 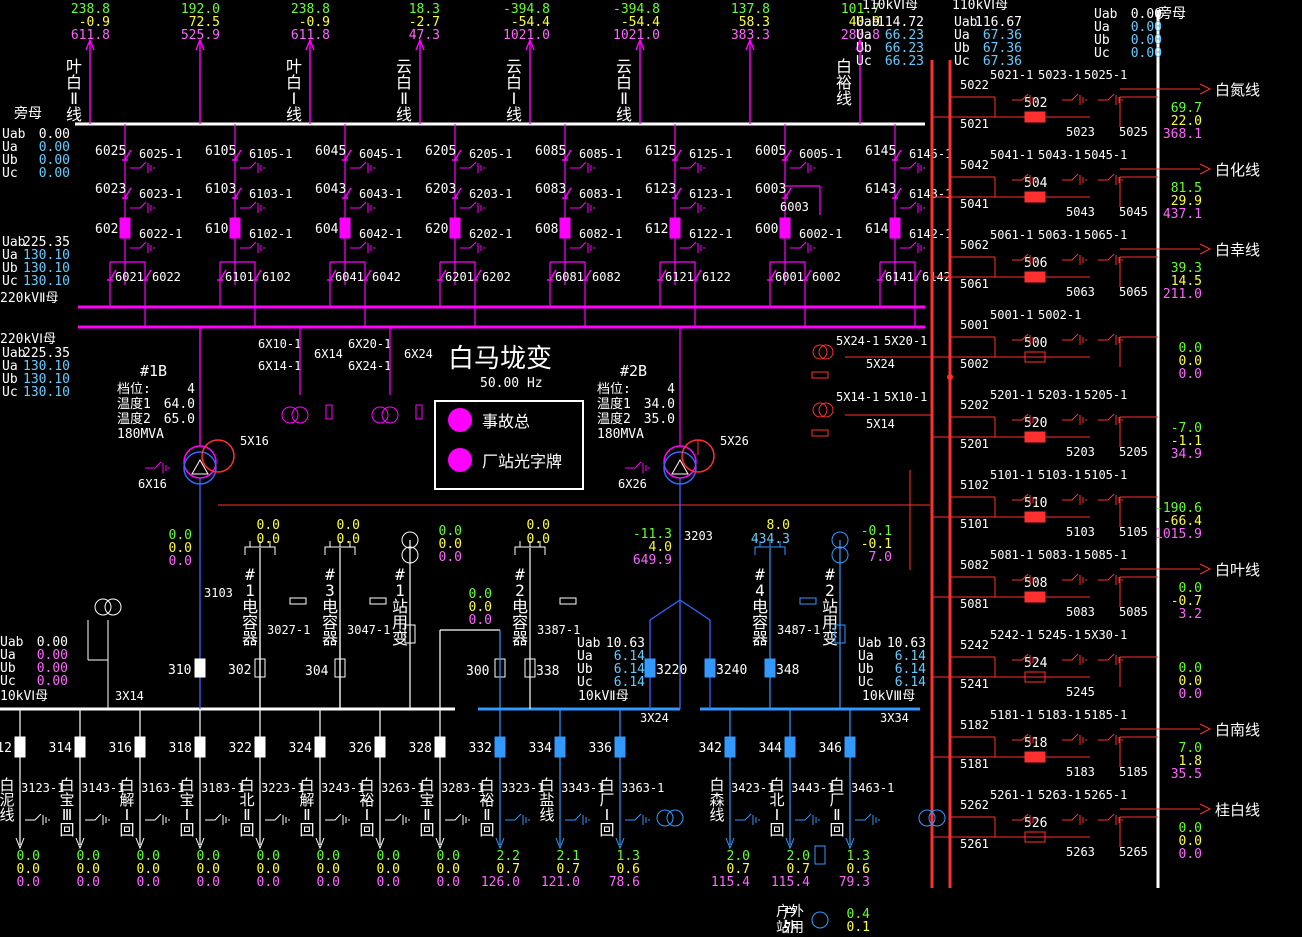 I want to click on measurement-value: 1021.0, so click(x=636, y=35).